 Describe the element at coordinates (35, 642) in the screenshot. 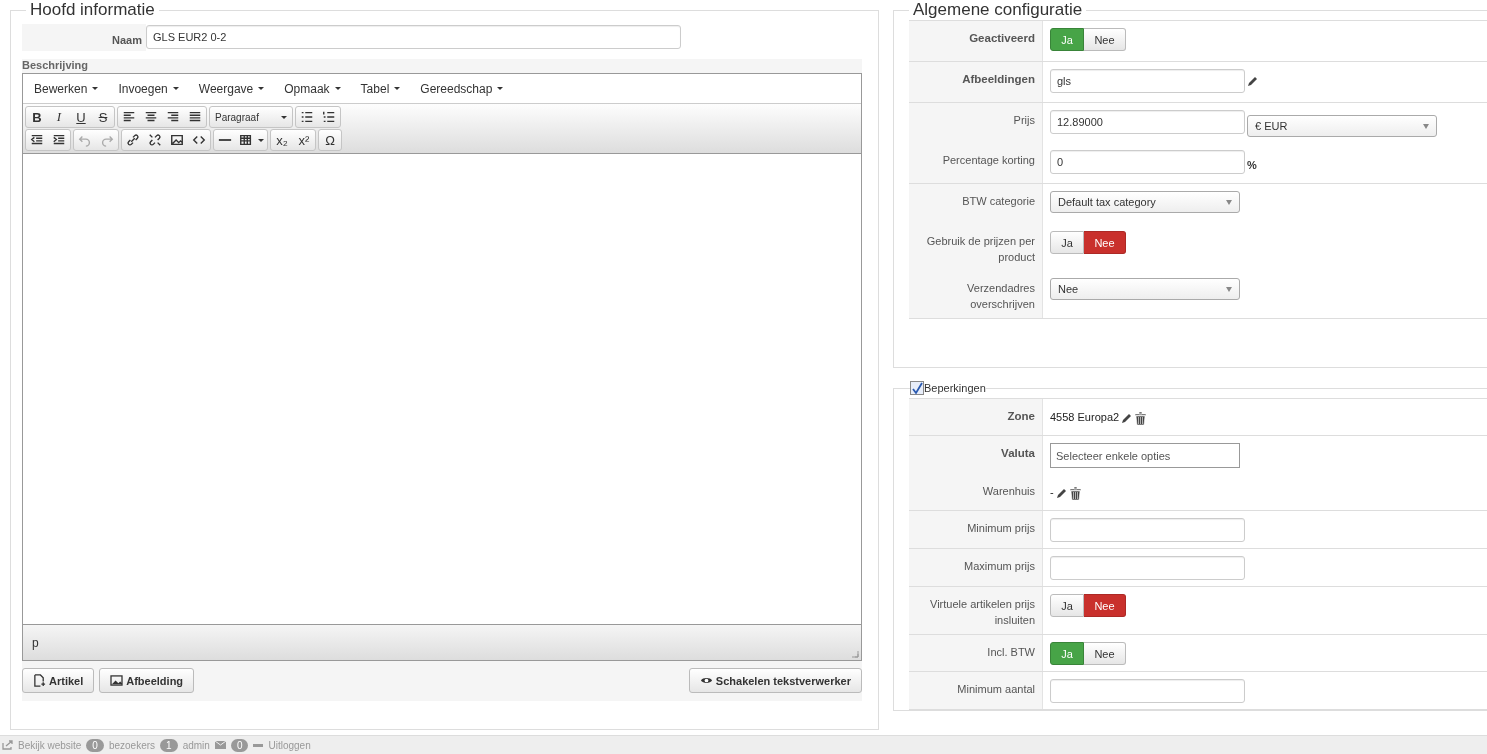

I see `element-path: p` at that location.